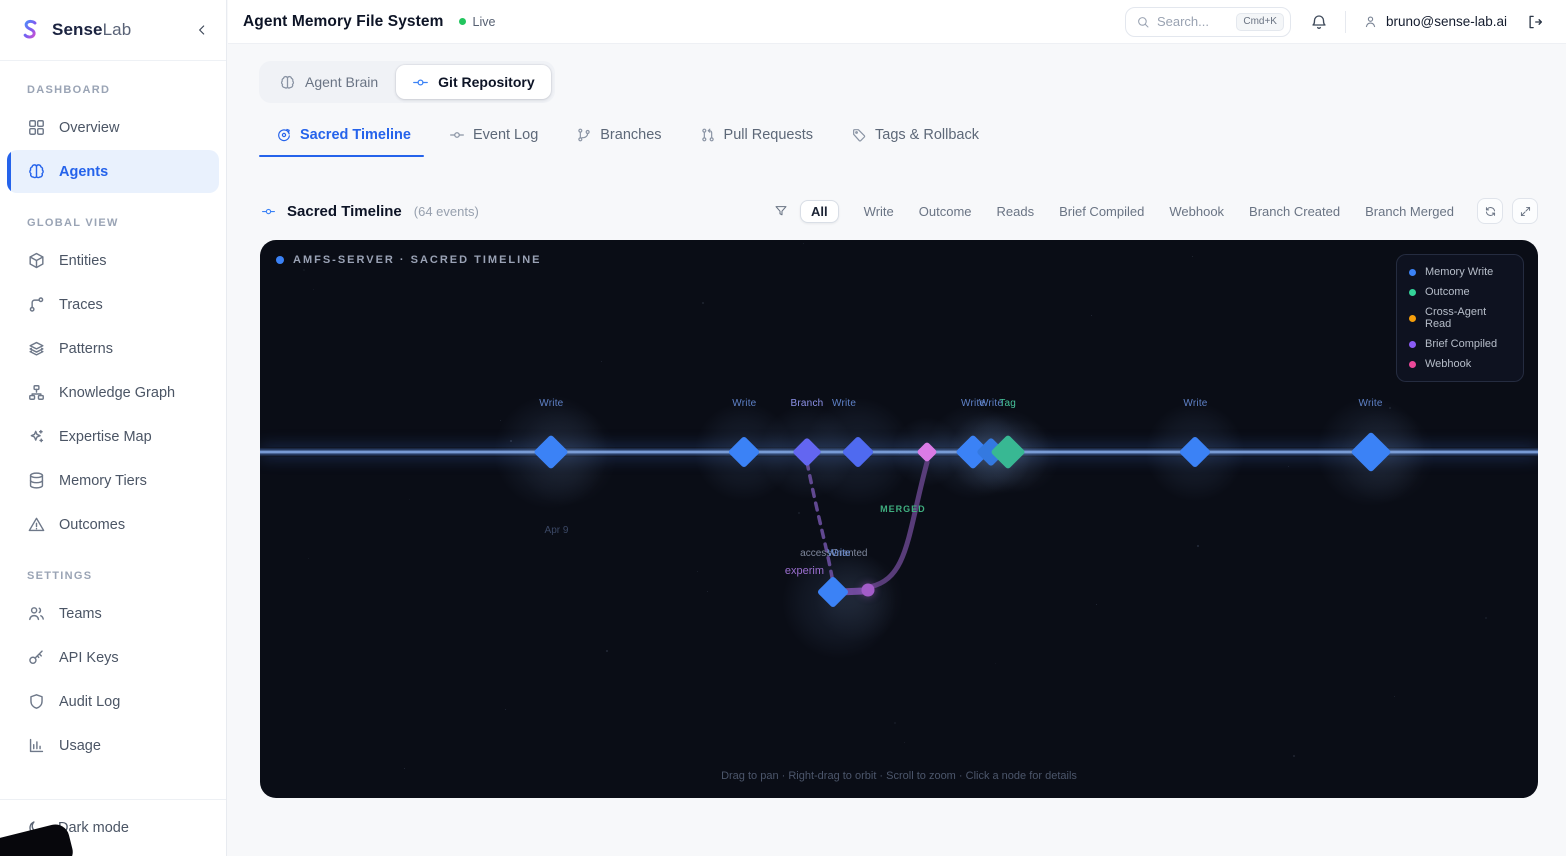 This screenshot has height=856, width=1566. I want to click on toggle-label: Git Repository, so click(486, 82).